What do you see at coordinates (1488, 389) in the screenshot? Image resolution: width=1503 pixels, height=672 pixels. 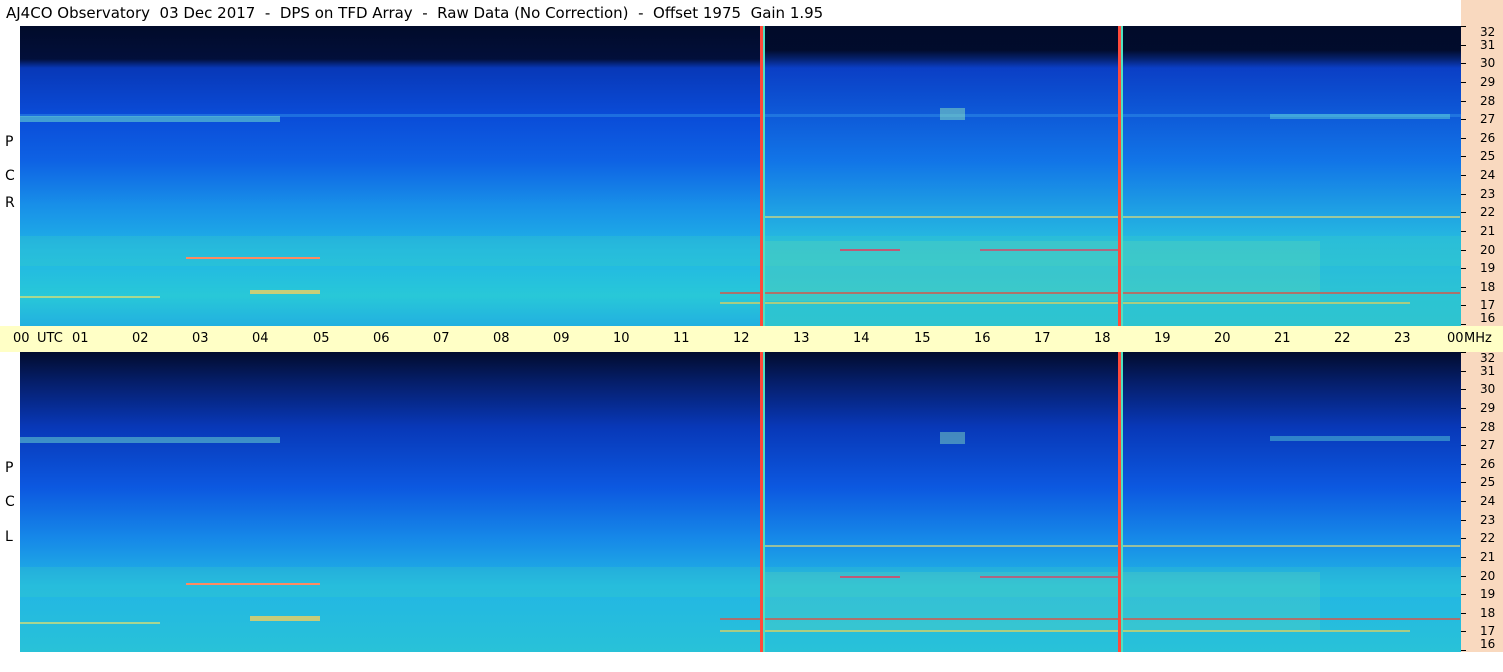 I see `lcp-freq-label: 30` at bounding box center [1488, 389].